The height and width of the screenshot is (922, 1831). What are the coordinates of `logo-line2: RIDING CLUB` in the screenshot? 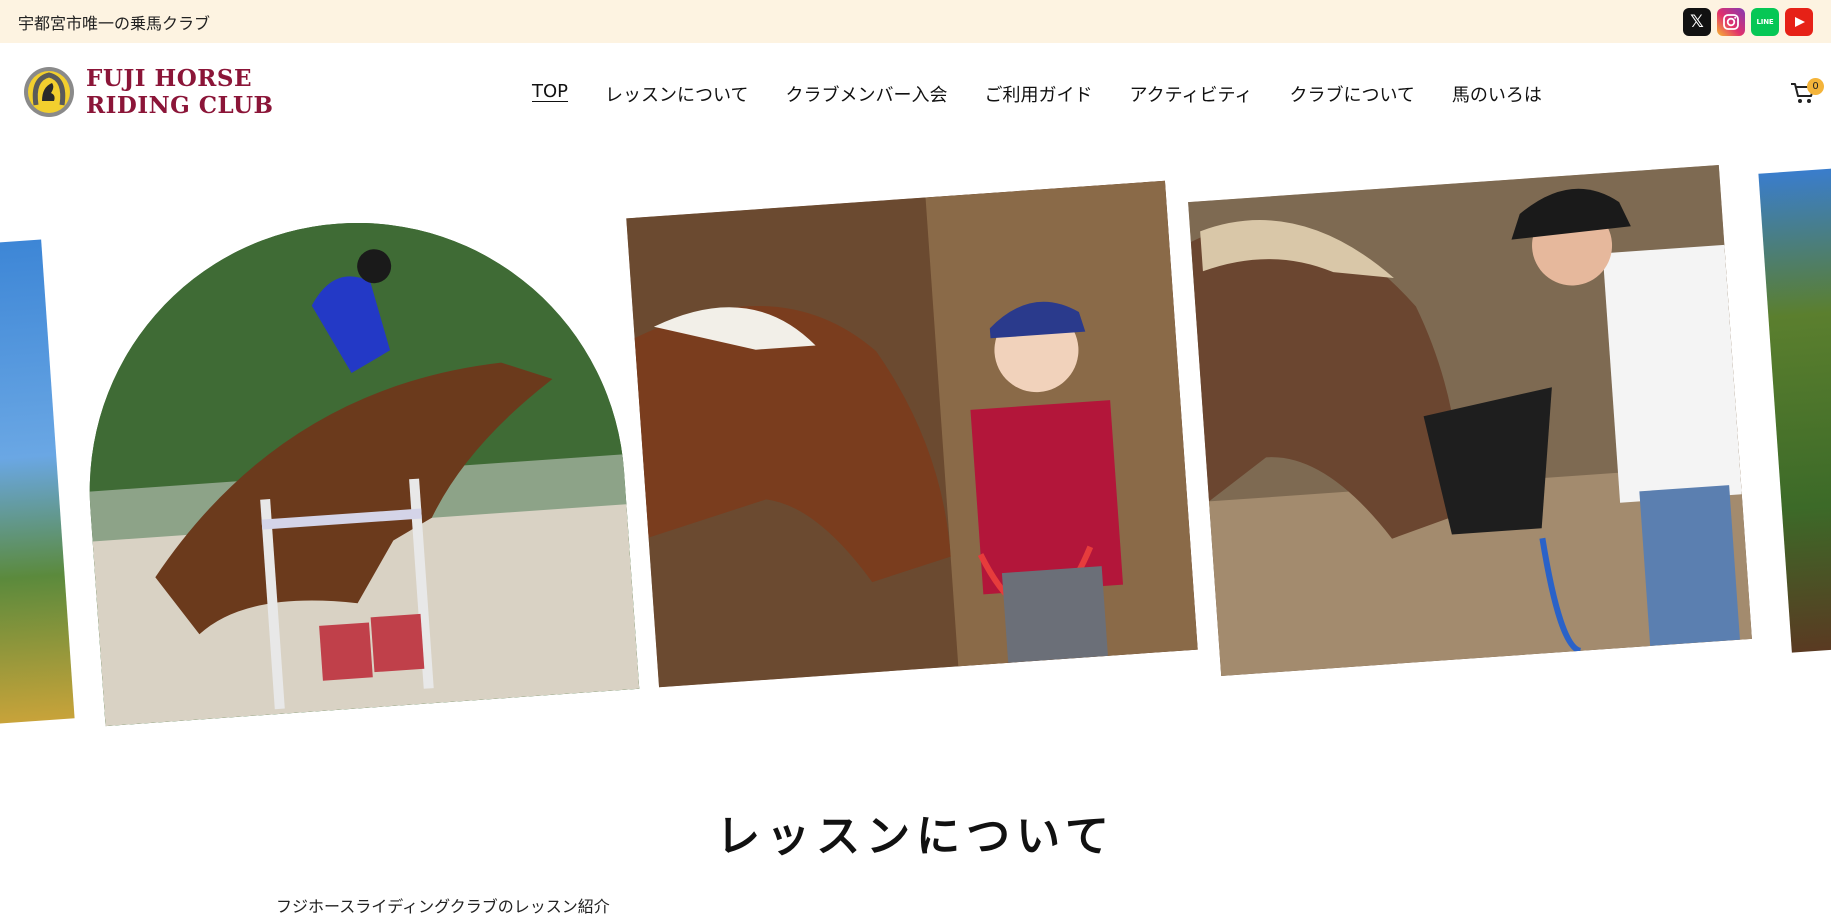 It's located at (180, 105).